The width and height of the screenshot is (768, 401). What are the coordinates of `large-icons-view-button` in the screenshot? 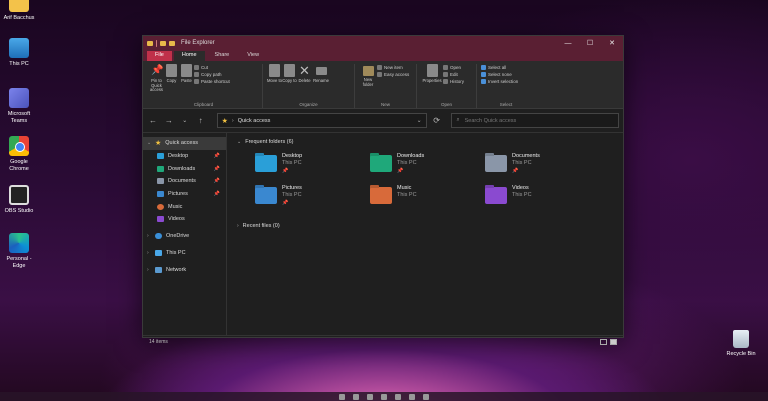 It's located at (613, 341).